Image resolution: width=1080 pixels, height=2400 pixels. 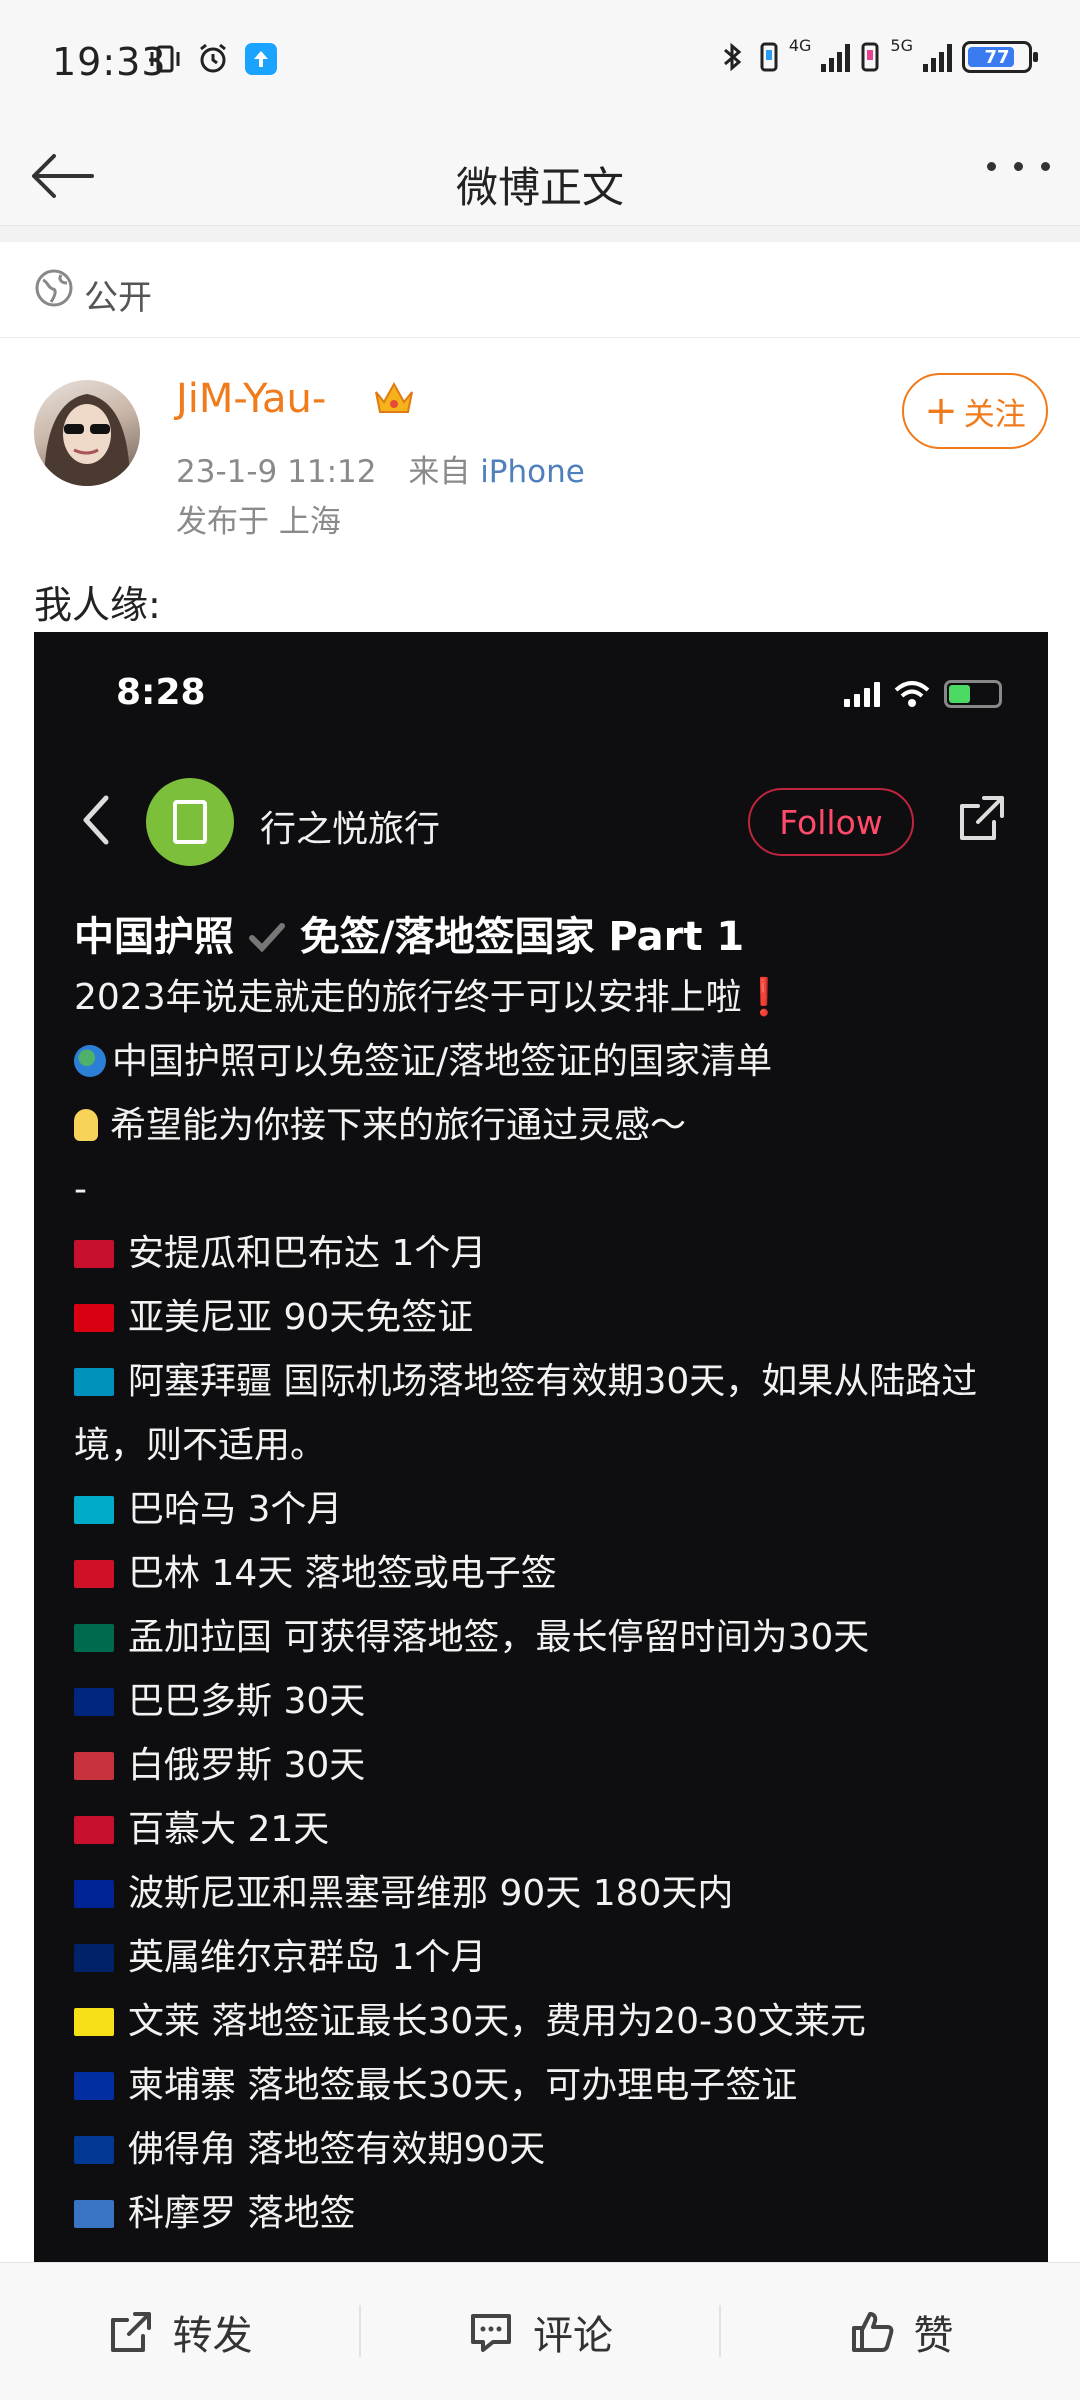 I want to click on image-body-line: 佛得角 落地签有效期90天, so click(x=549, y=2150).